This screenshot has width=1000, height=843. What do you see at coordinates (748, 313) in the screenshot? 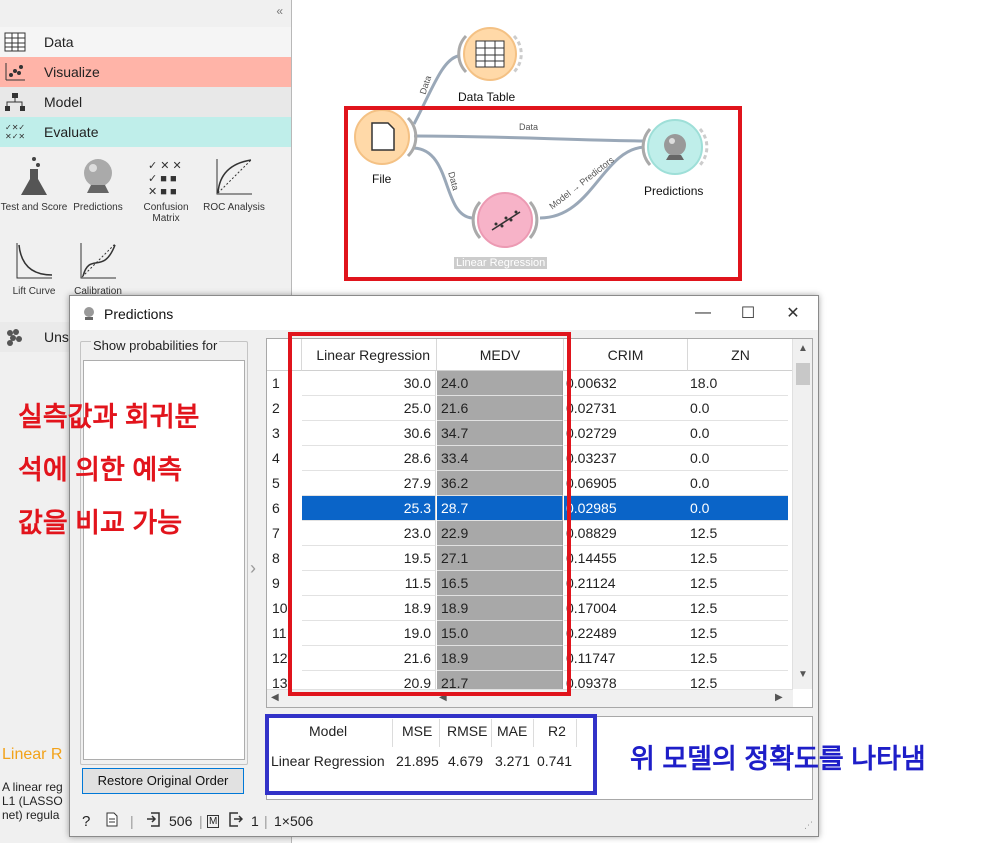
I see `maximize-button: ☐` at bounding box center [748, 313].